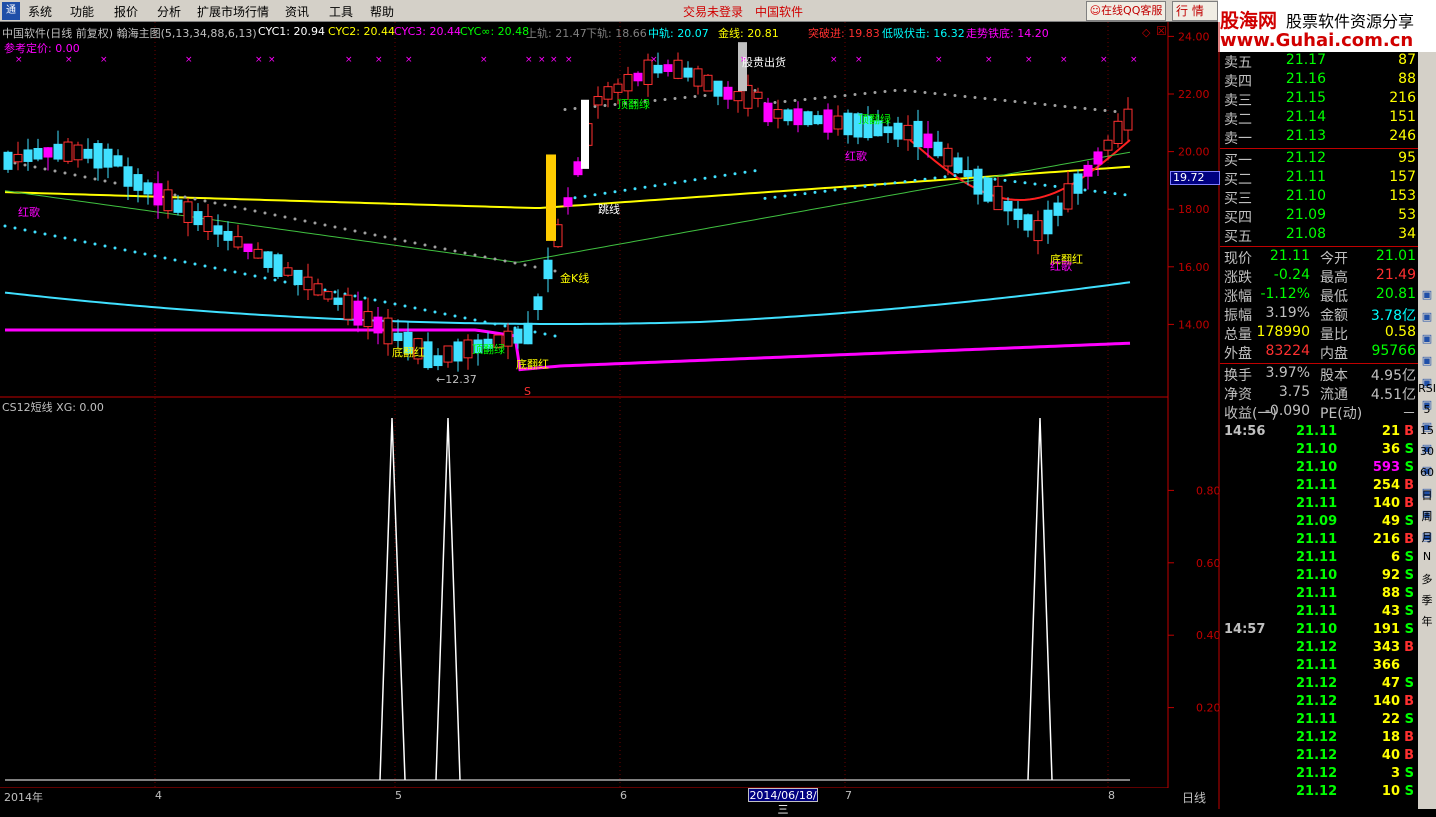 This screenshot has width=1436, height=817. What do you see at coordinates (1427, 516) in the screenshot?
I see `period-btn-6: 周` at bounding box center [1427, 516].